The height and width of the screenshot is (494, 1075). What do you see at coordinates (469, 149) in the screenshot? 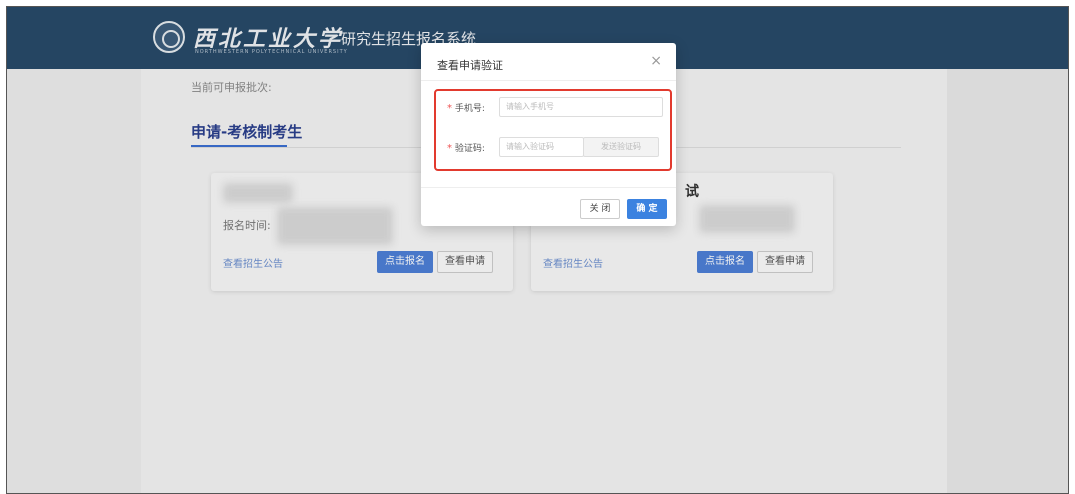
I see `code-label-text: 验证码:` at bounding box center [469, 149].